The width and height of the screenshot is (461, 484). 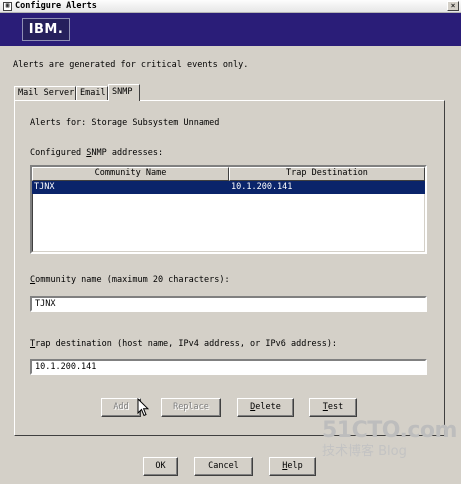 What do you see at coordinates (228, 304) in the screenshot?
I see `community-name-input: TJNX` at bounding box center [228, 304].